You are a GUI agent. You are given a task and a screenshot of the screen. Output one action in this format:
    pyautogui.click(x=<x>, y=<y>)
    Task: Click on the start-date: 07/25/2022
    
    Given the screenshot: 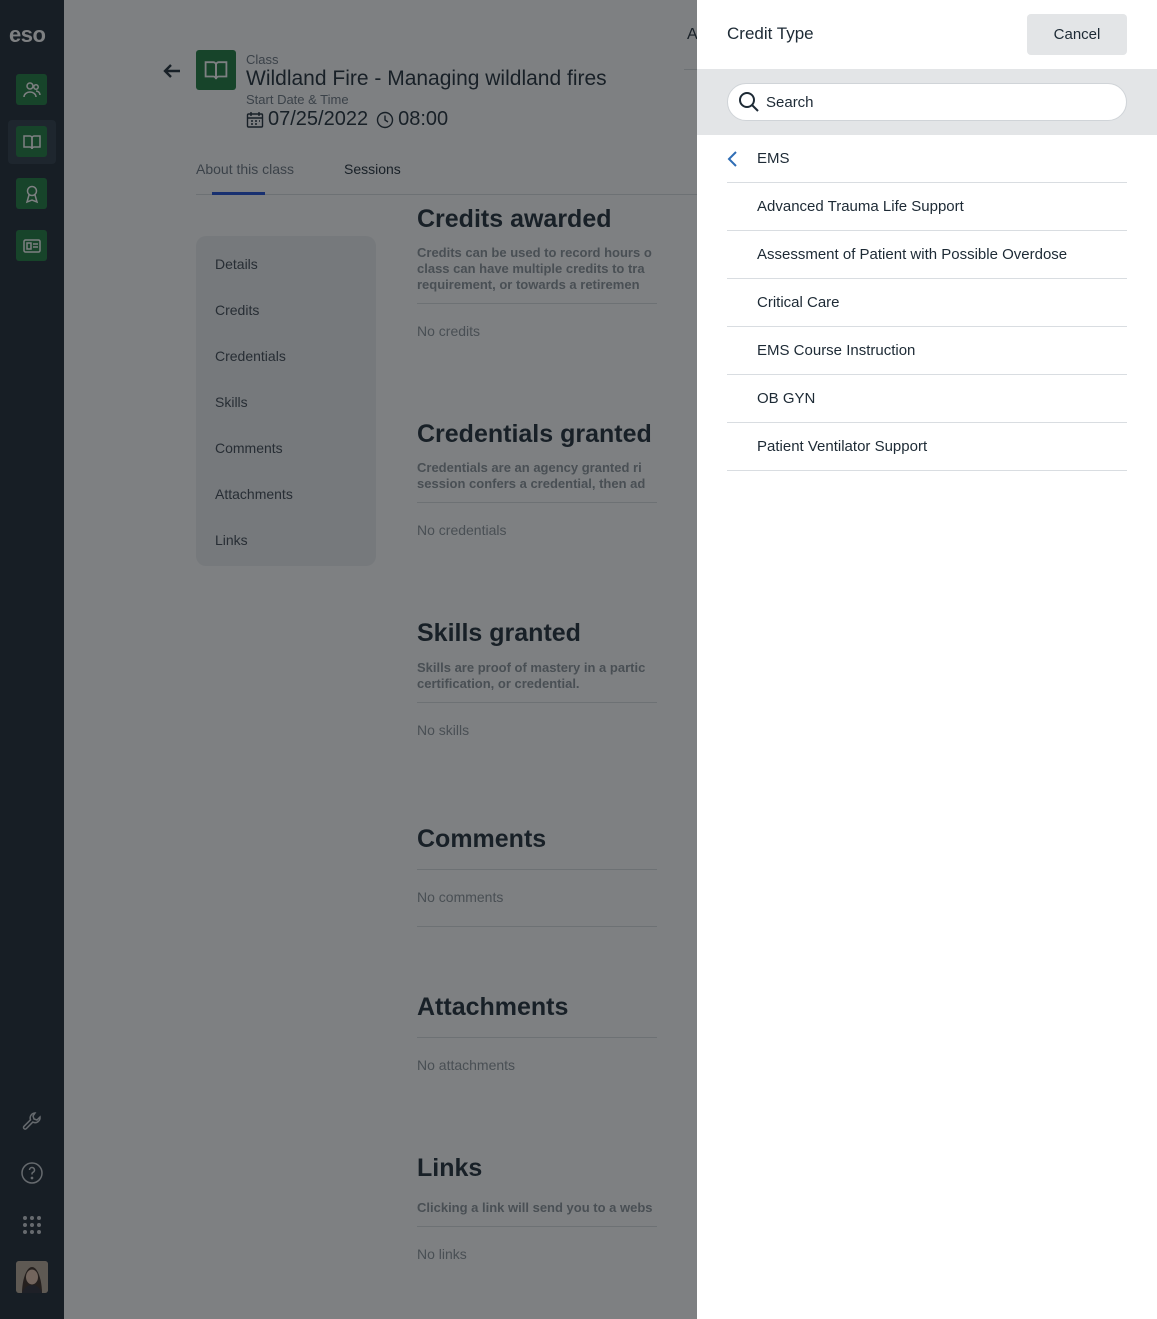 What is the action you would take?
    pyautogui.click(x=318, y=119)
    